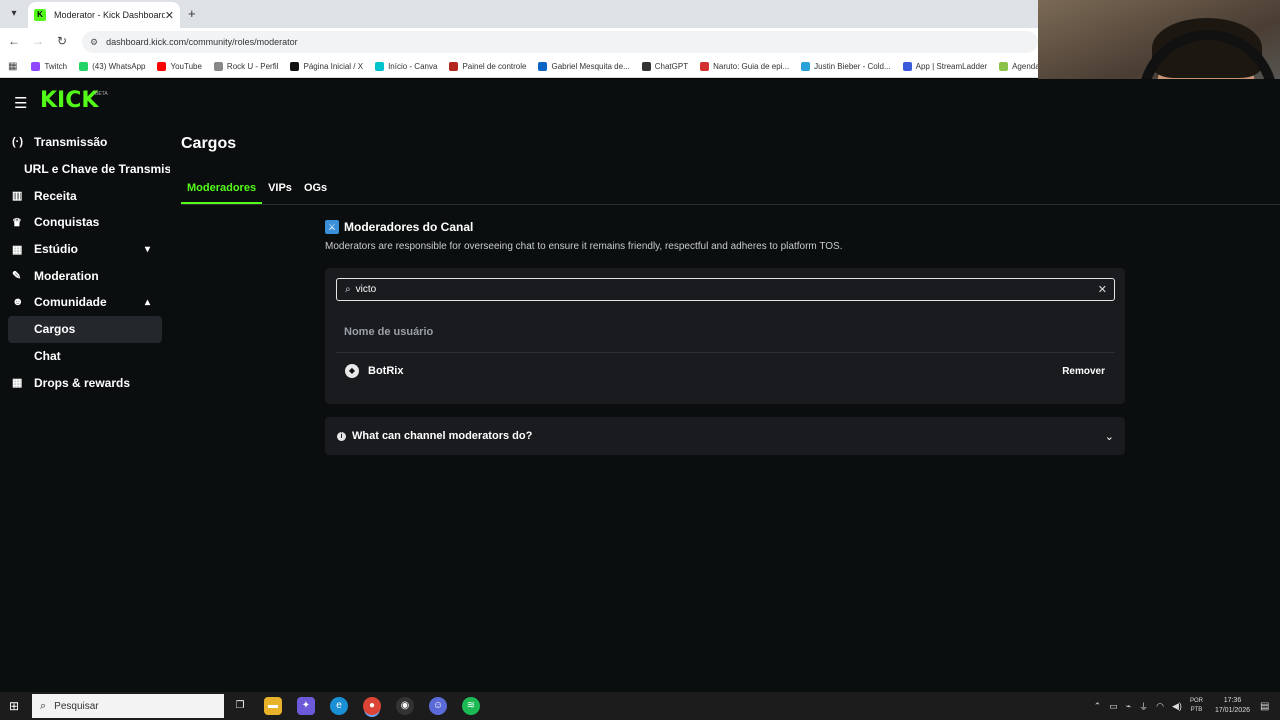  I want to click on bookmark-item: (43) WhatsApp, so click(112, 66).